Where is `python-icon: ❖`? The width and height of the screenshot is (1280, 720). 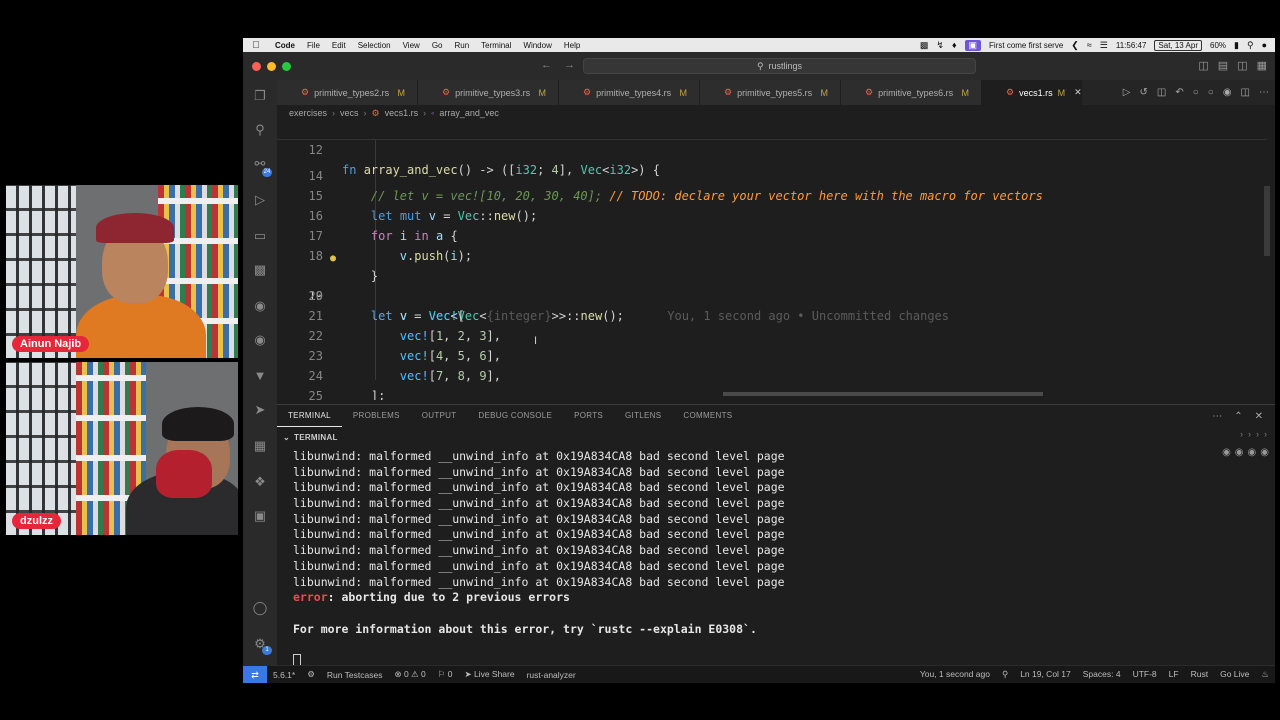
python-icon: ❖ is located at coordinates (260, 482).